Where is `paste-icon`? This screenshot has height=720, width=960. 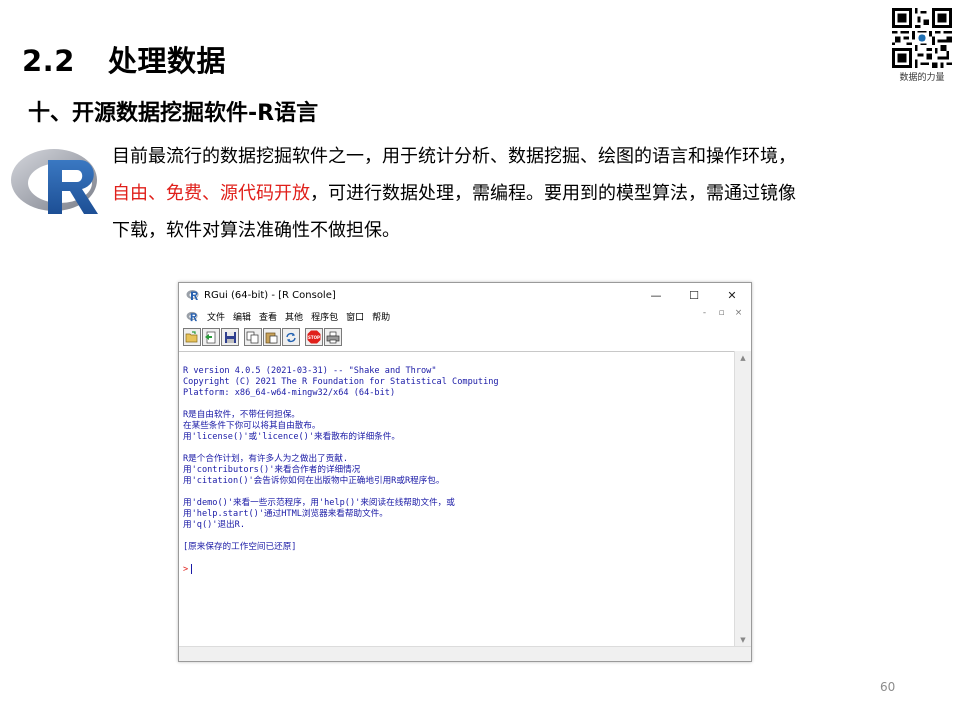
paste-icon is located at coordinates (271, 337).